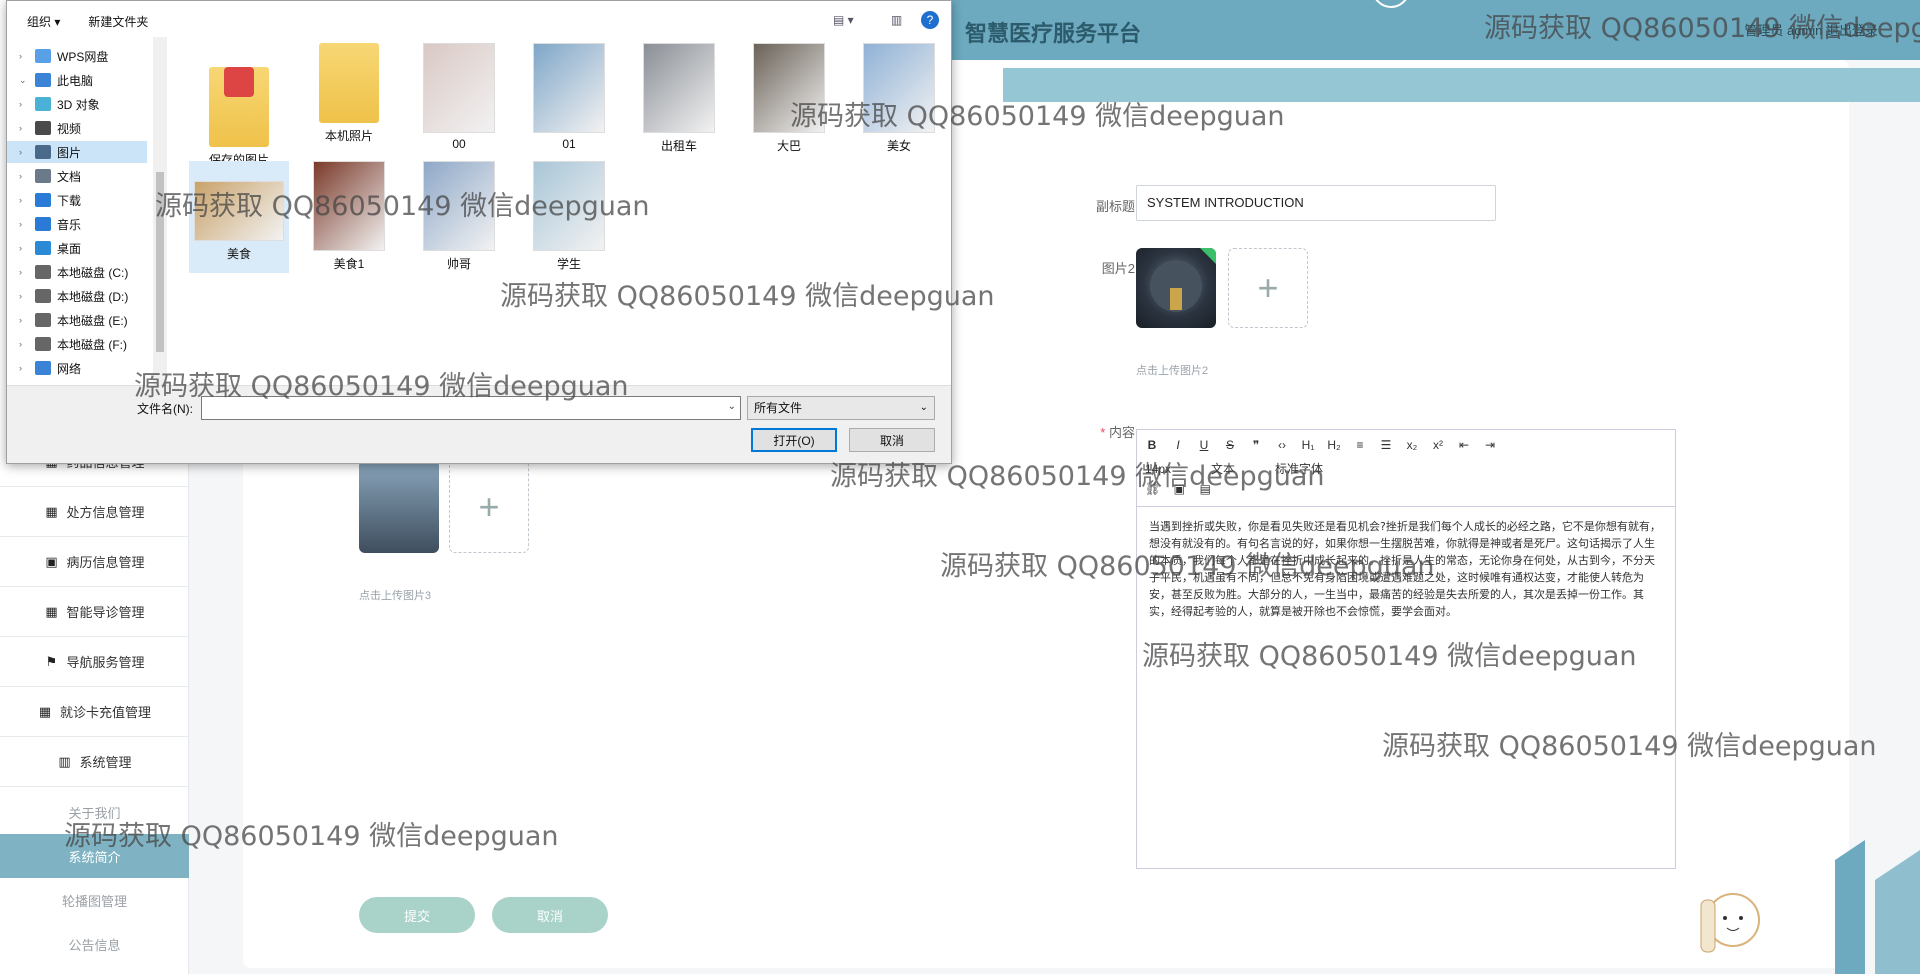  Describe the element at coordinates (1490, 445) in the screenshot. I see `indent-button: ⇥` at that location.